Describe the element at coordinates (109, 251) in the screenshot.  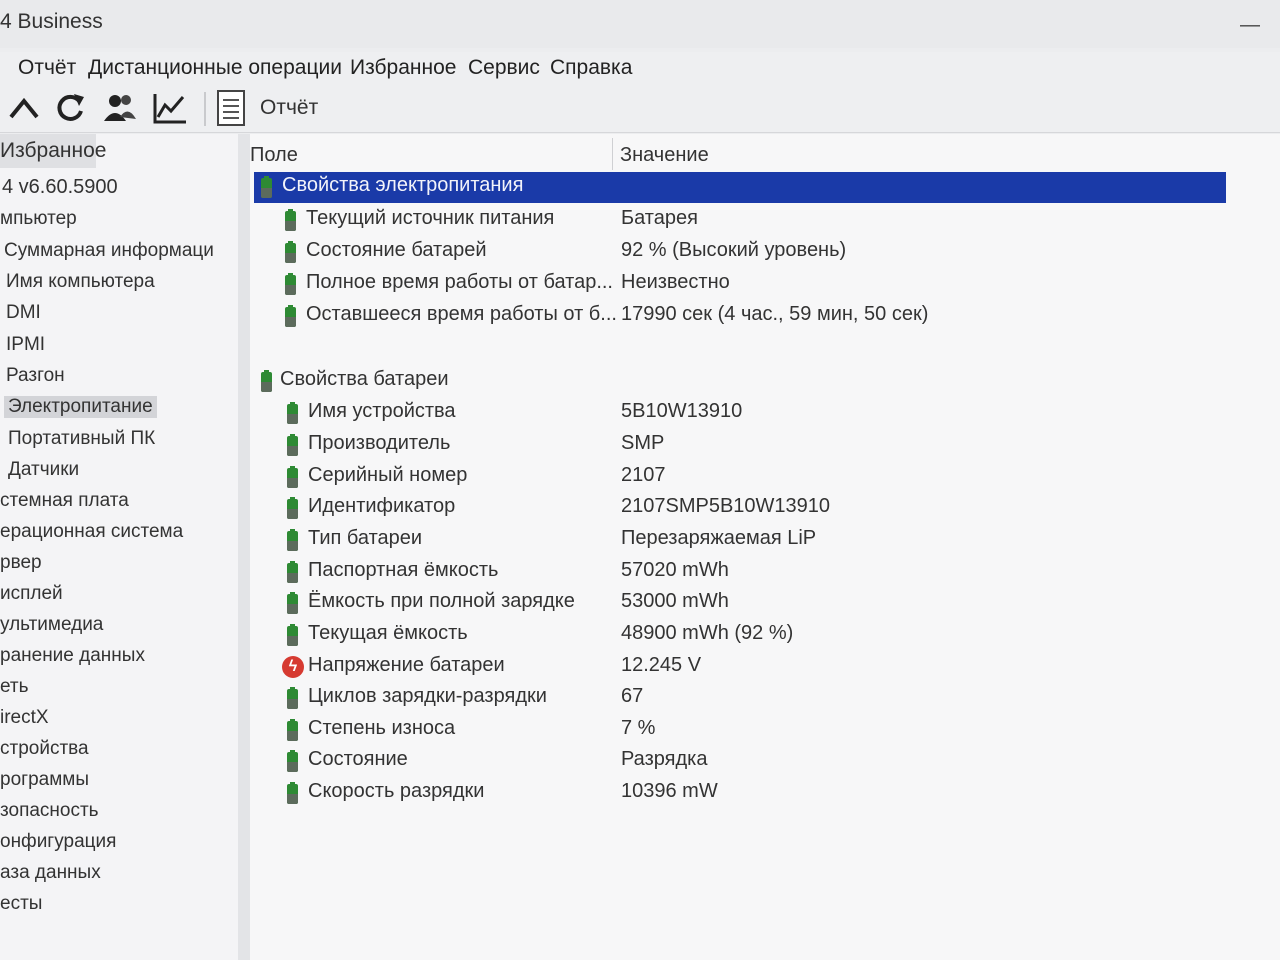
I see `tree-item-summary: Суммарная информаци` at that location.